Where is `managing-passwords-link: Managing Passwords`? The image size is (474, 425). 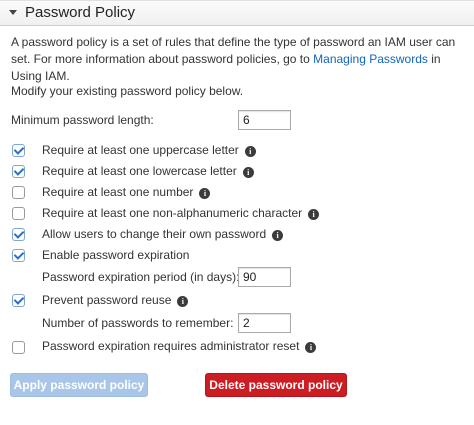
managing-passwords-link: Managing Passwords is located at coordinates (370, 59).